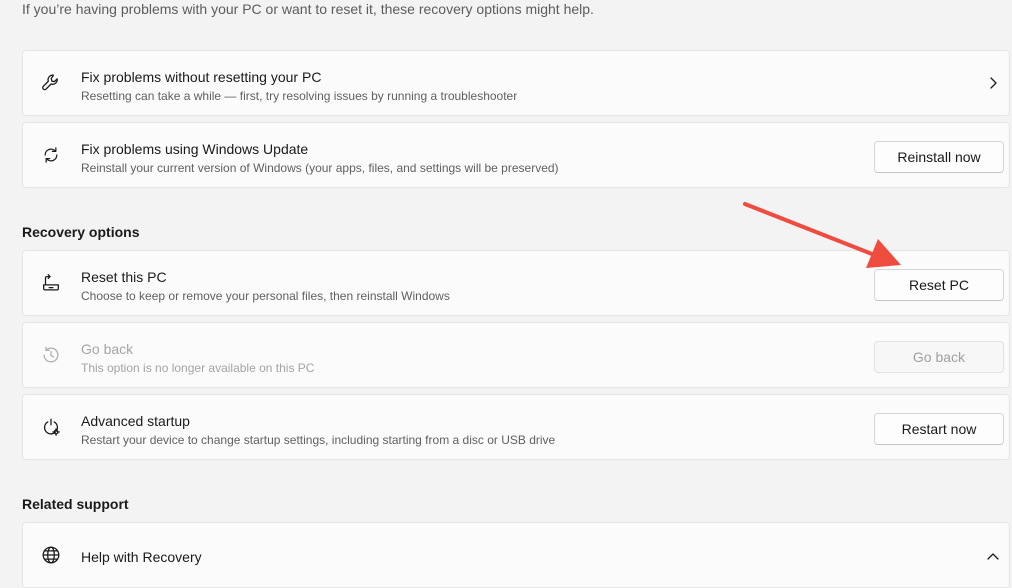  I want to click on history-icon, so click(51, 355).